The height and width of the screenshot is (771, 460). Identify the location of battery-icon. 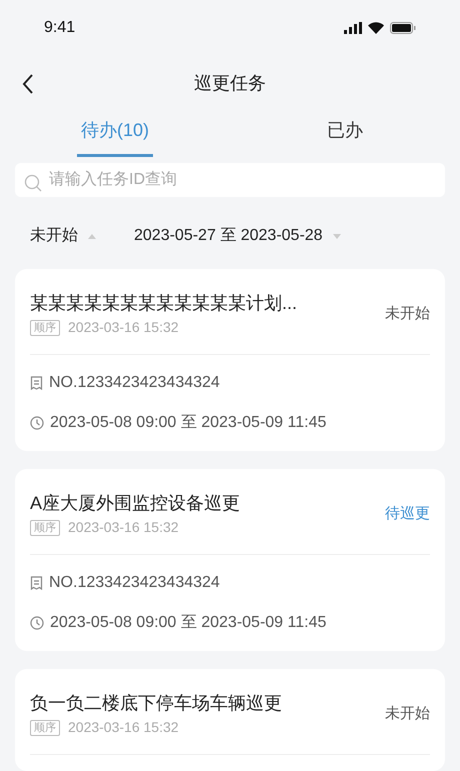
(403, 28).